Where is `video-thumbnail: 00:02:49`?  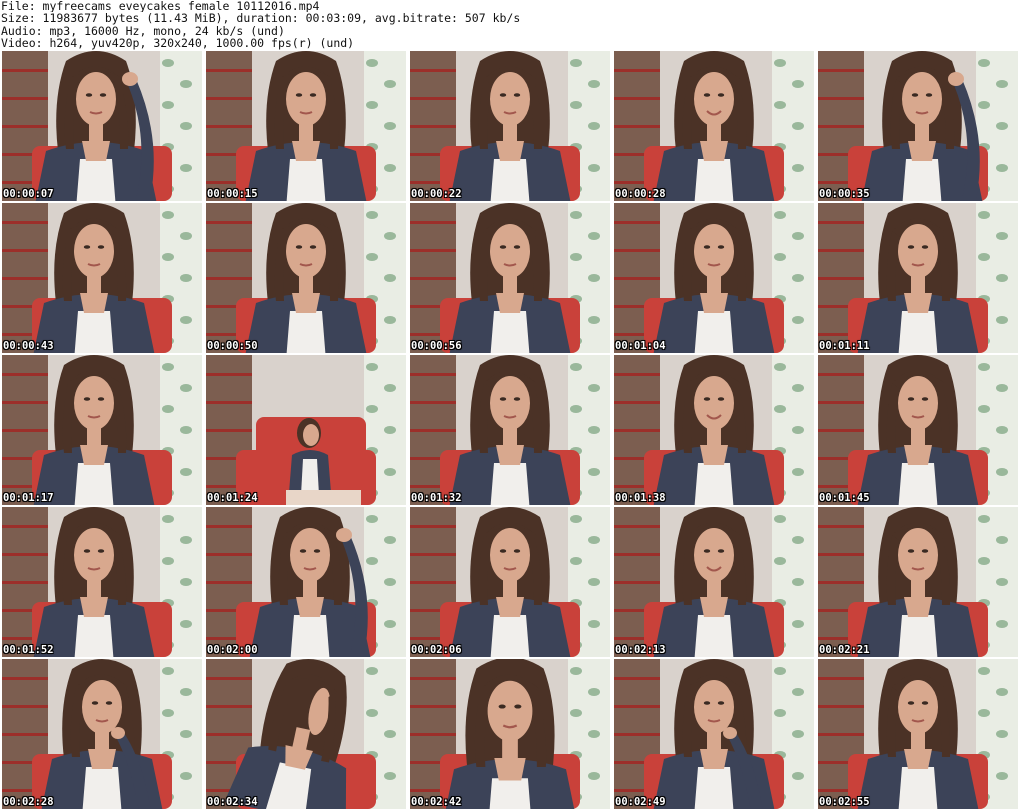 video-thumbnail: 00:02:49 is located at coordinates (714, 734).